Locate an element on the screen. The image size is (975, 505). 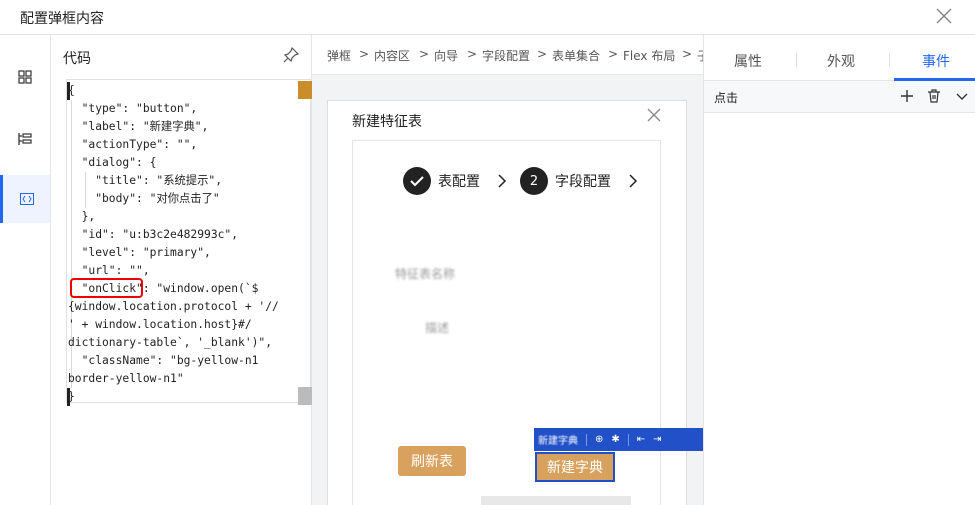
left-rail is located at coordinates (25, 270).